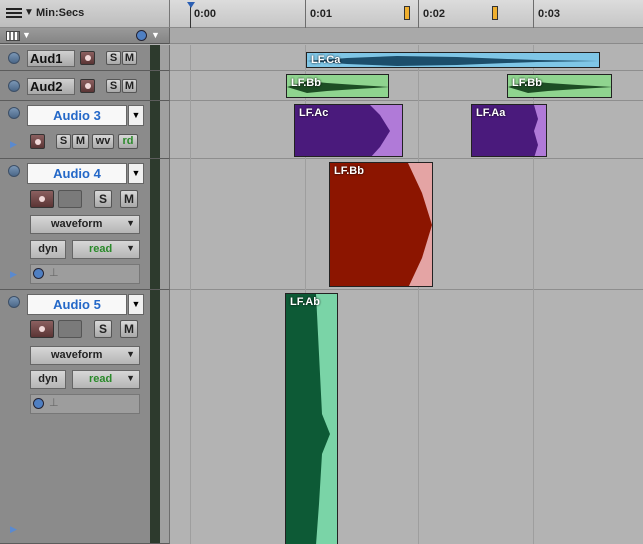 This screenshot has width=643, height=544. Describe the element at coordinates (51, 58) in the screenshot. I see `track-name: Aud1` at that location.